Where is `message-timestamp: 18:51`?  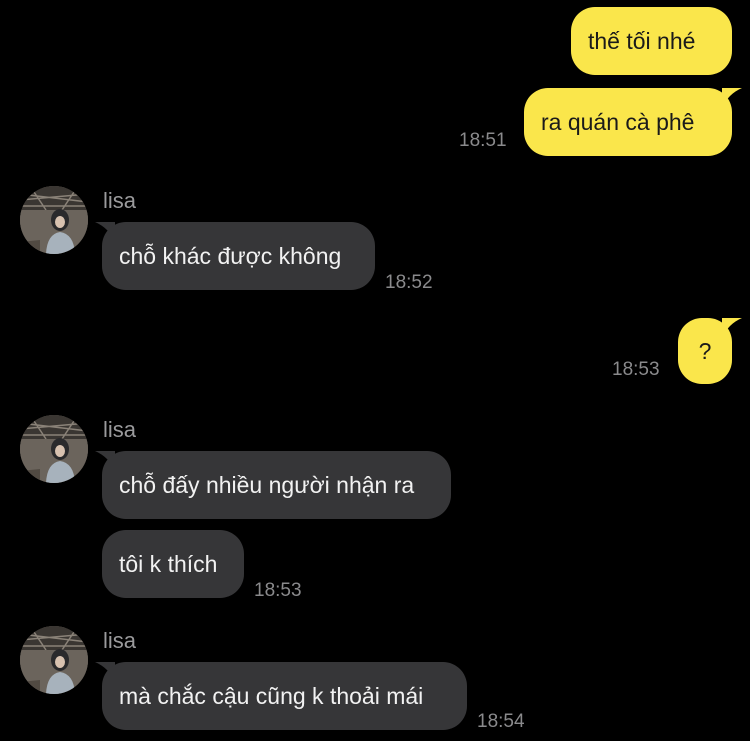 message-timestamp: 18:51 is located at coordinates (483, 140).